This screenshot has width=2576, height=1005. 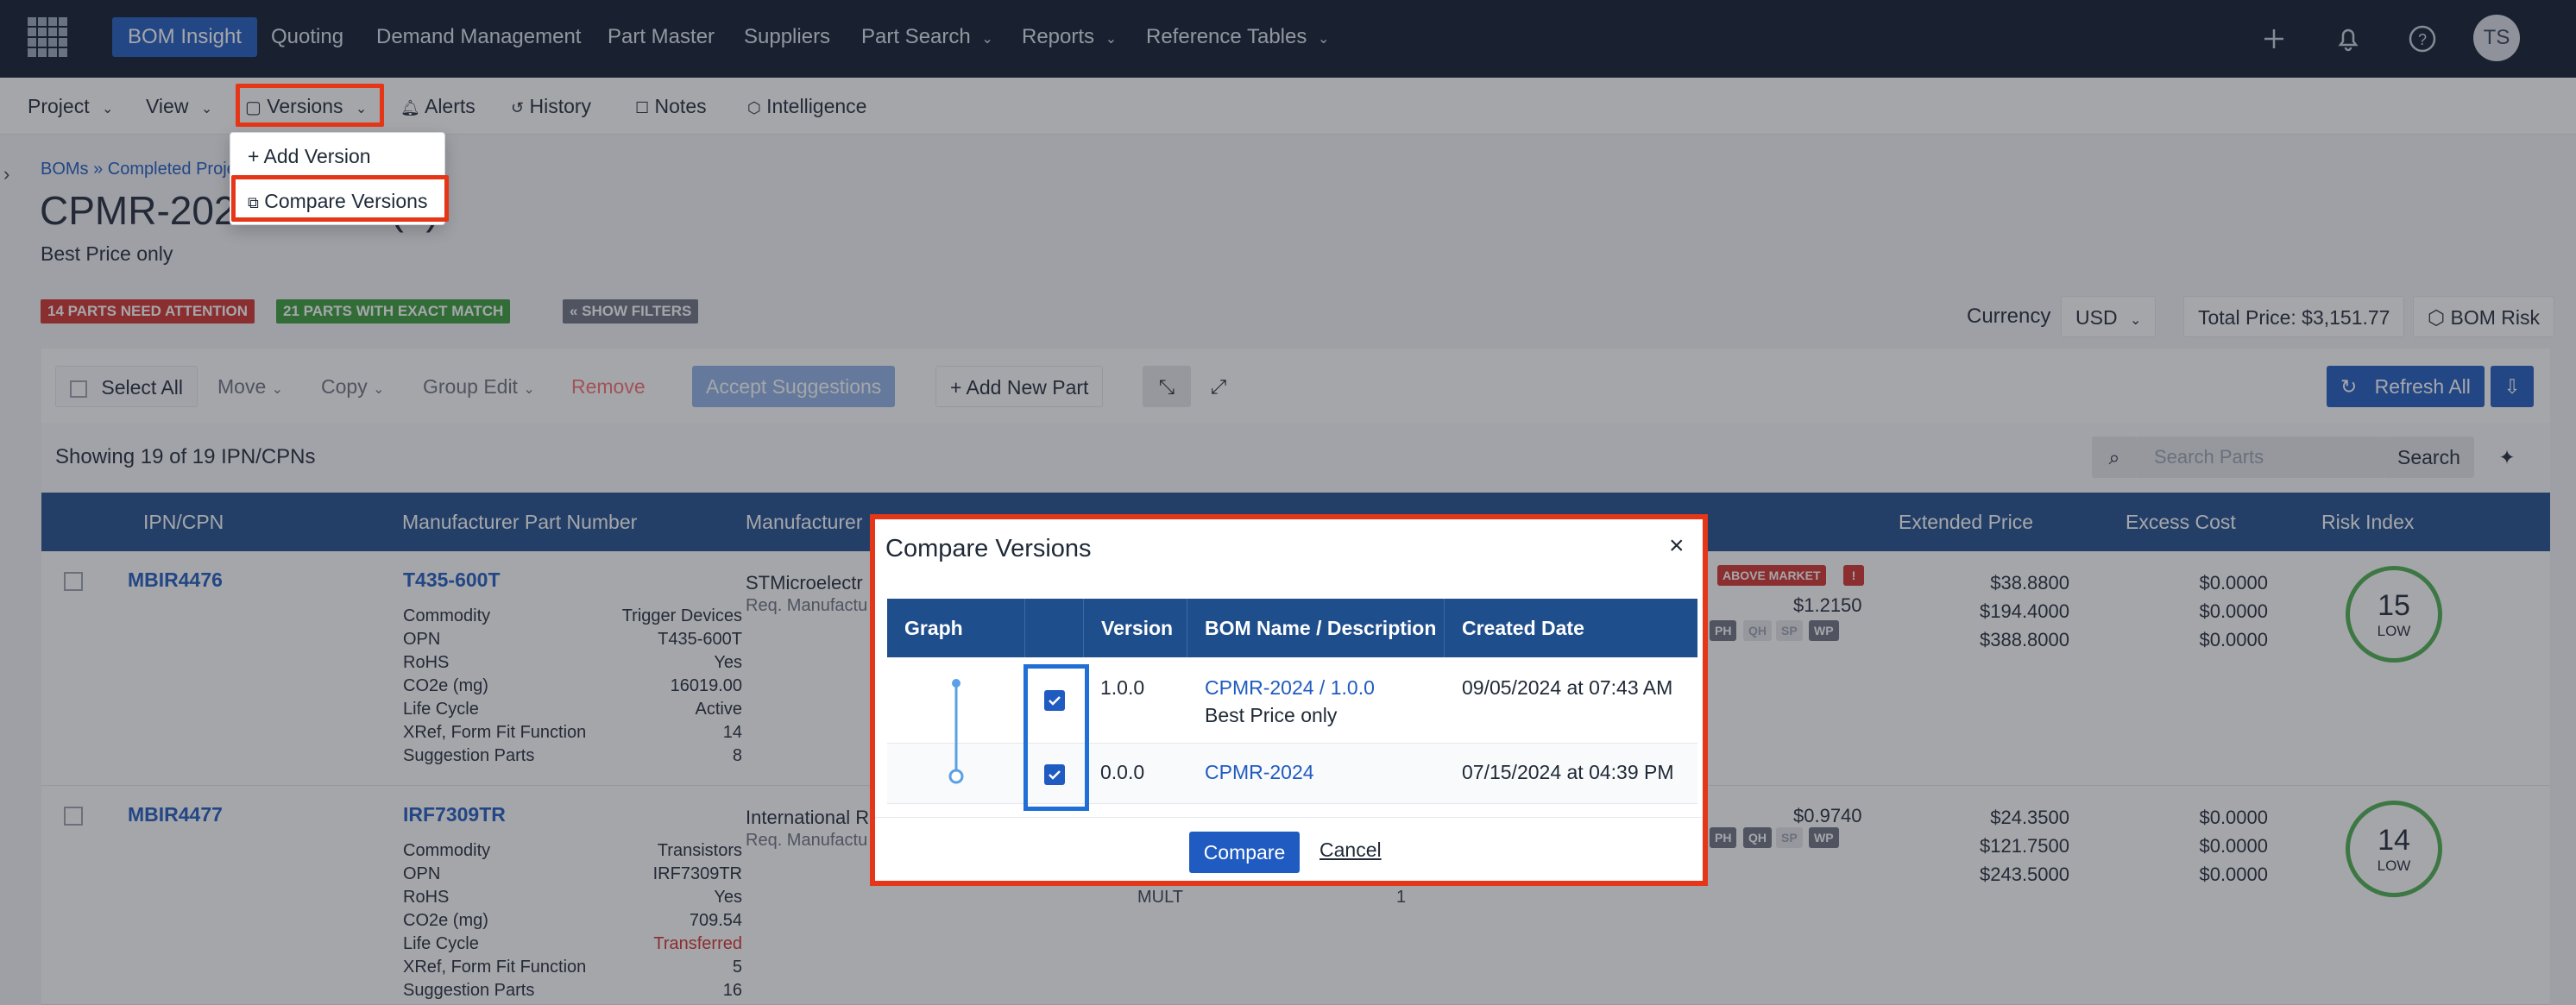 I want to click on header-created-date: Created Date, so click(x=1523, y=628).